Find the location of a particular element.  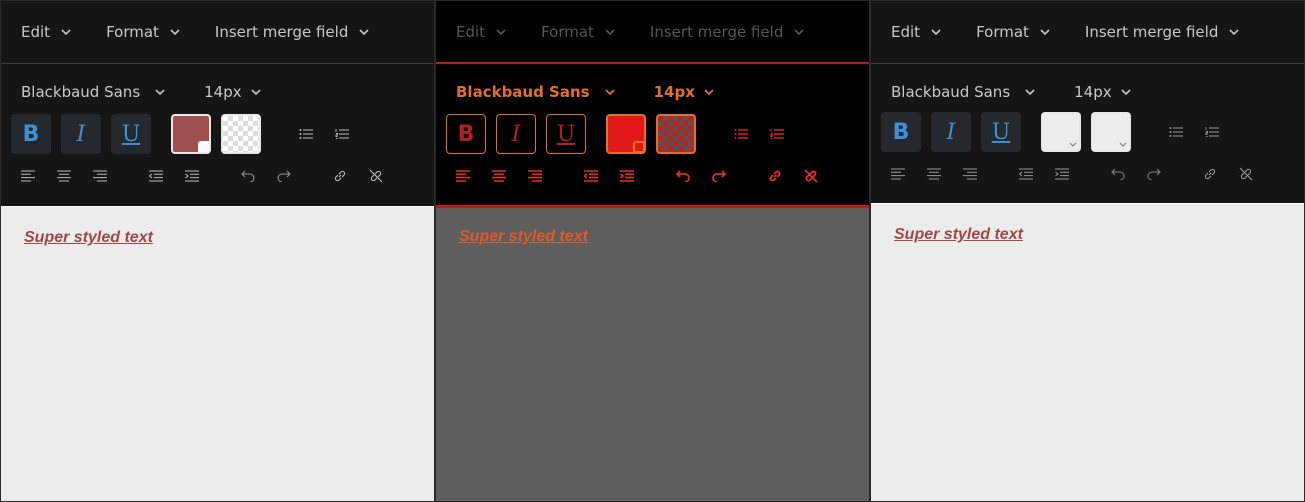

format-menu-label: Format is located at coordinates (567, 31).